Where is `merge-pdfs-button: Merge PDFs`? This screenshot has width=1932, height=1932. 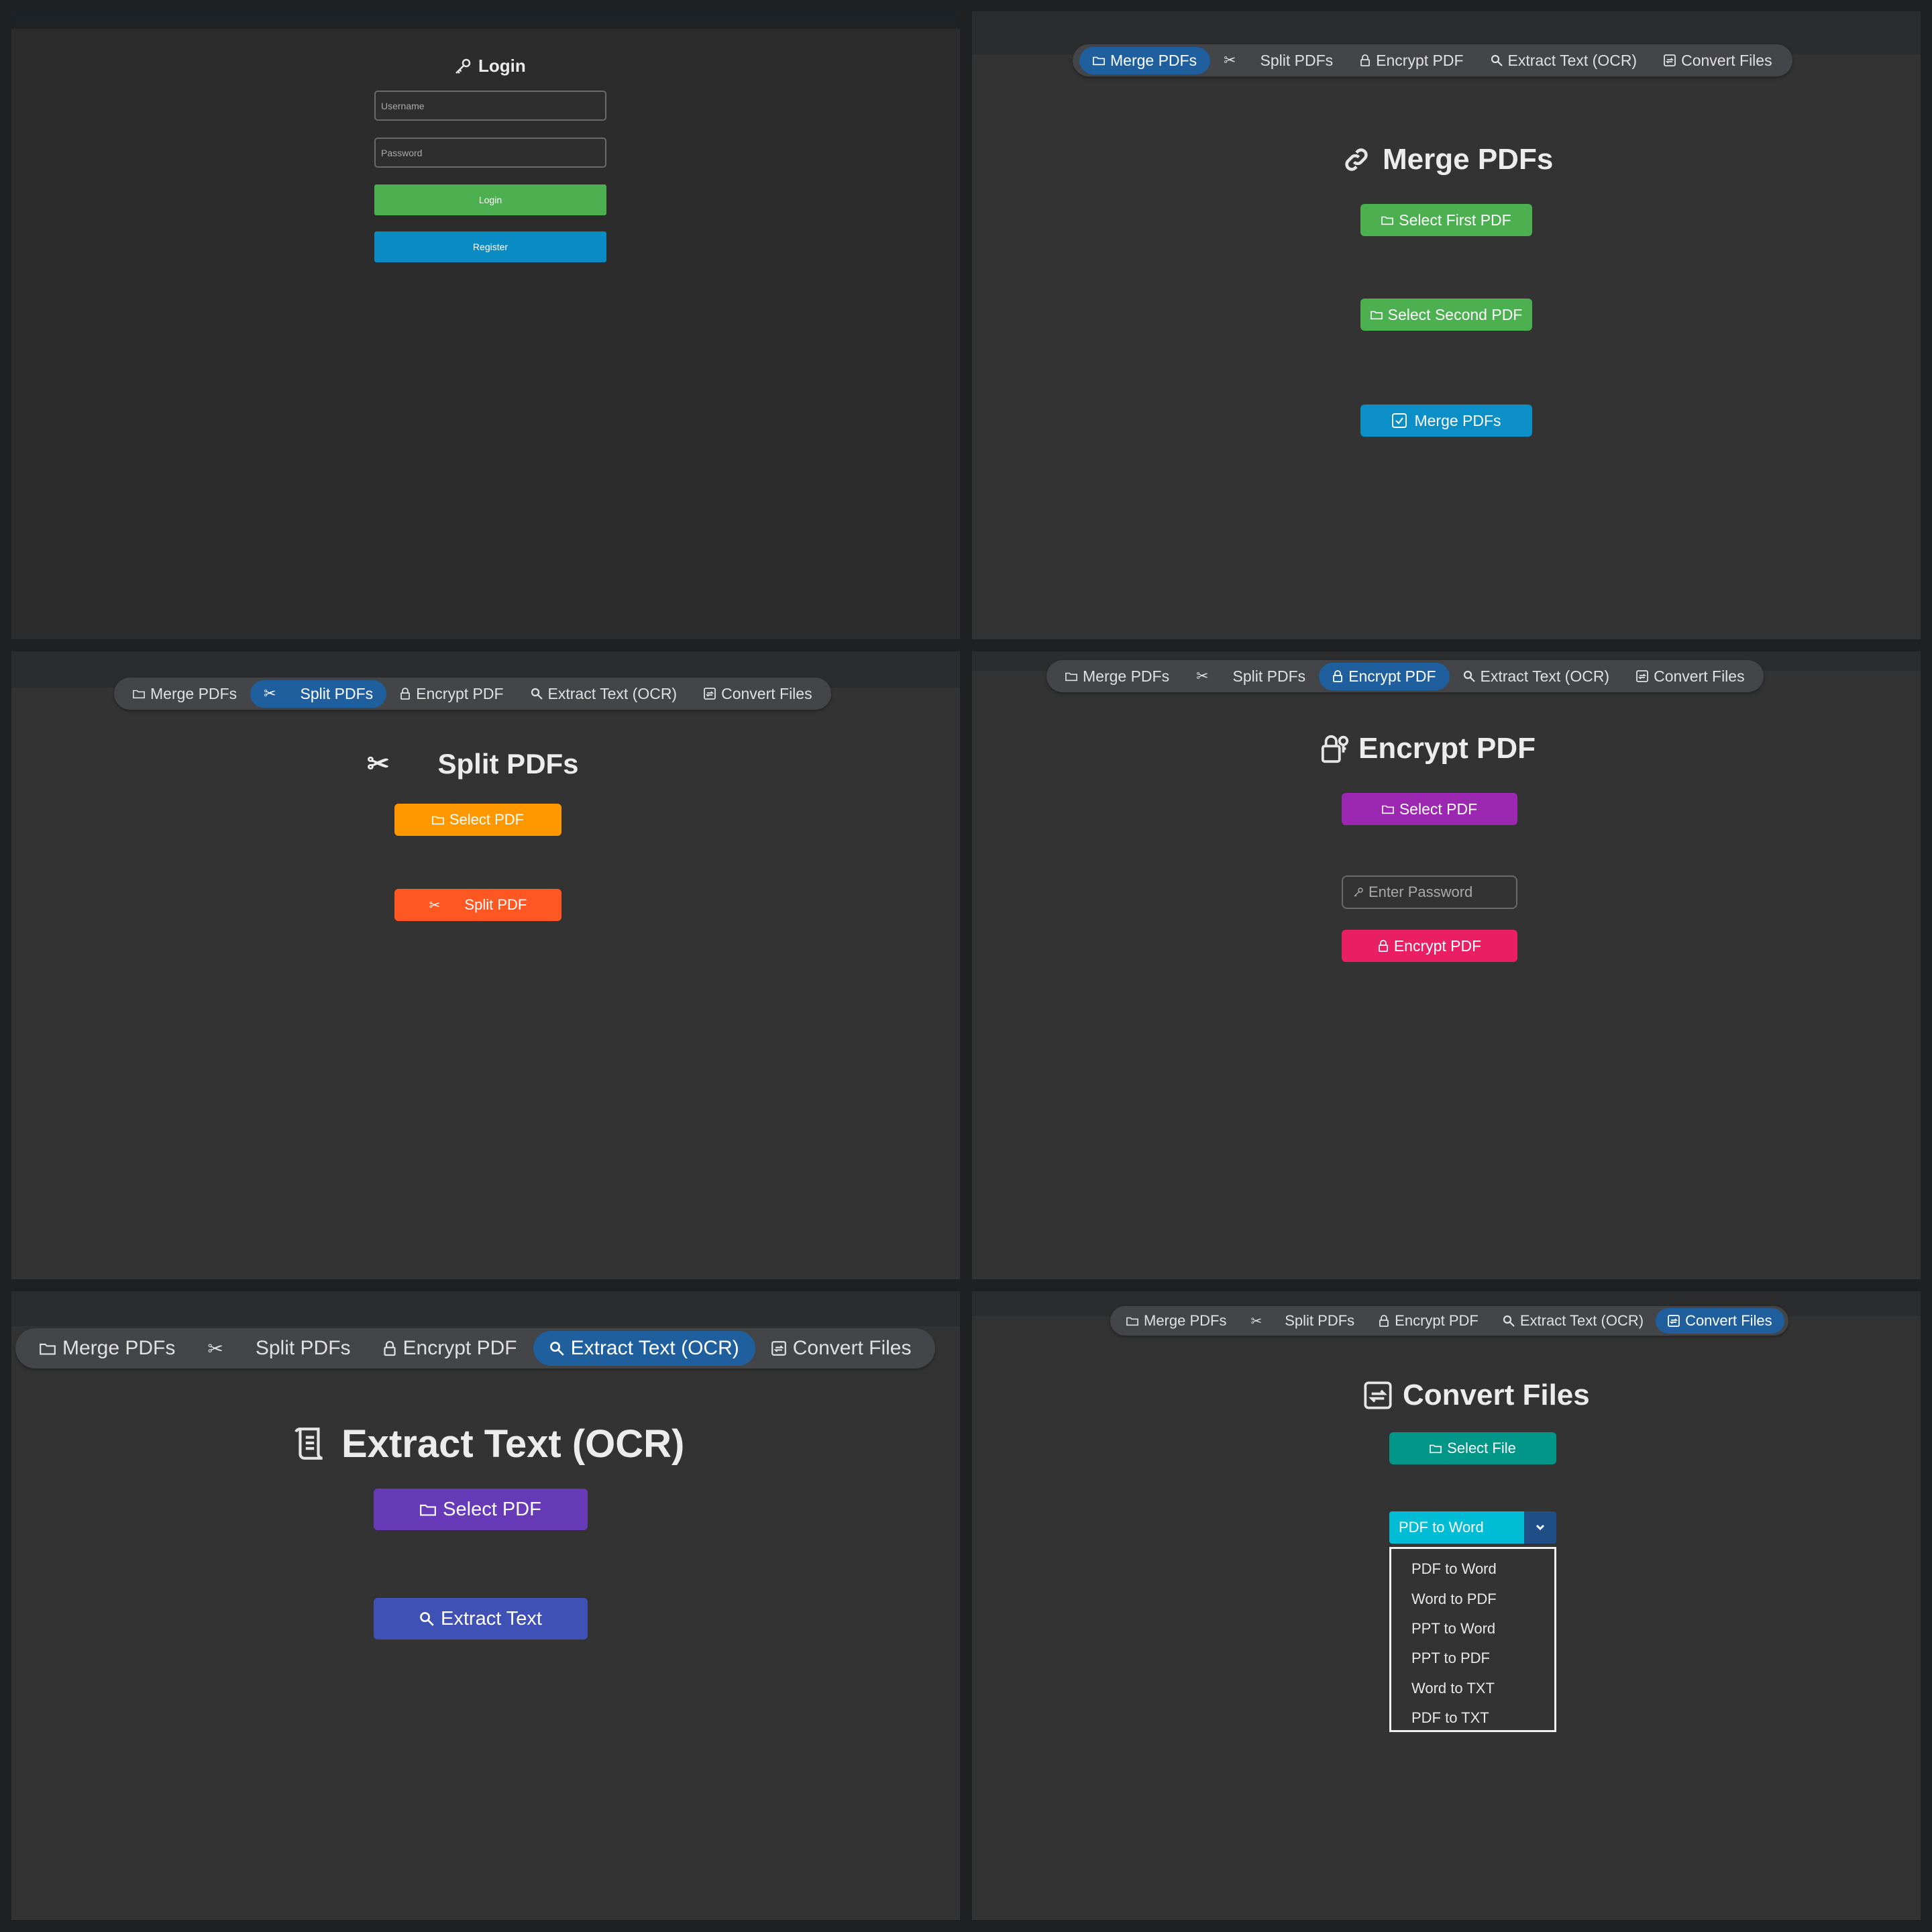 merge-pdfs-button: Merge PDFs is located at coordinates (1446, 421).